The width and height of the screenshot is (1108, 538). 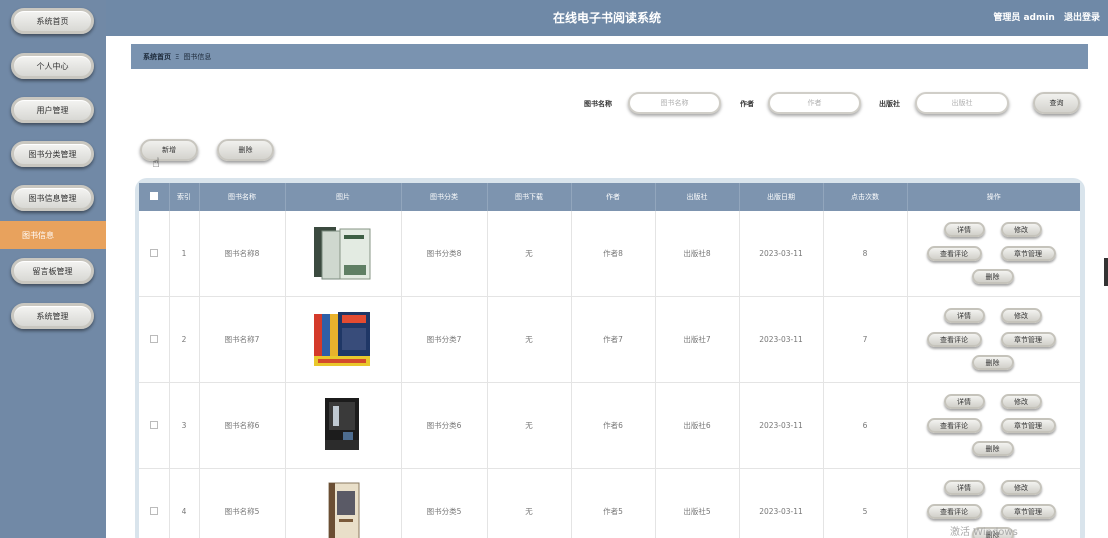 What do you see at coordinates (1024, 18) in the screenshot?
I see `admin-label: 管理员 admin` at bounding box center [1024, 18].